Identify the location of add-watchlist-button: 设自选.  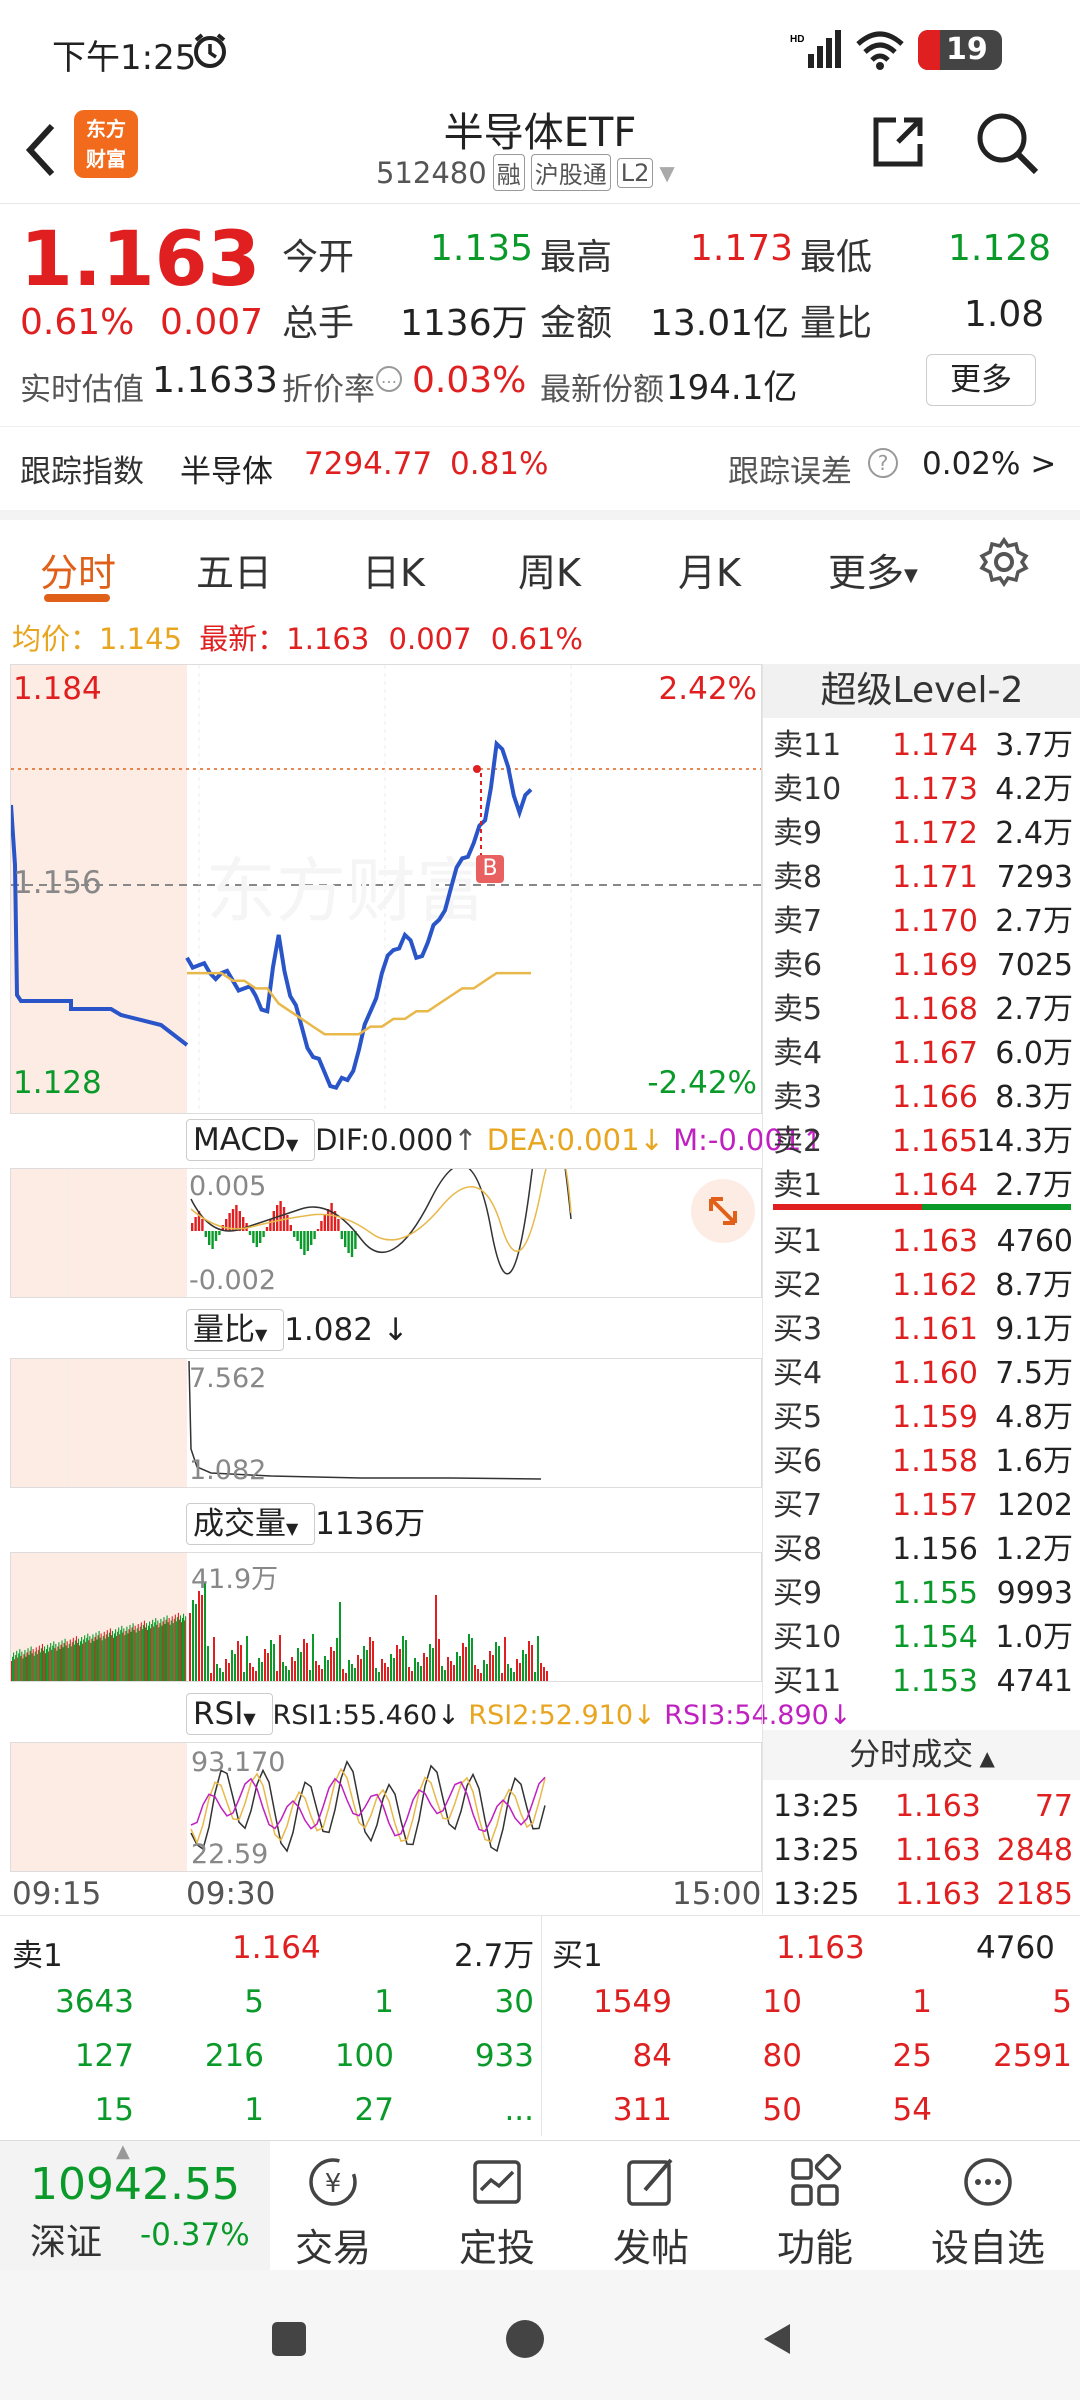
(988, 2211).